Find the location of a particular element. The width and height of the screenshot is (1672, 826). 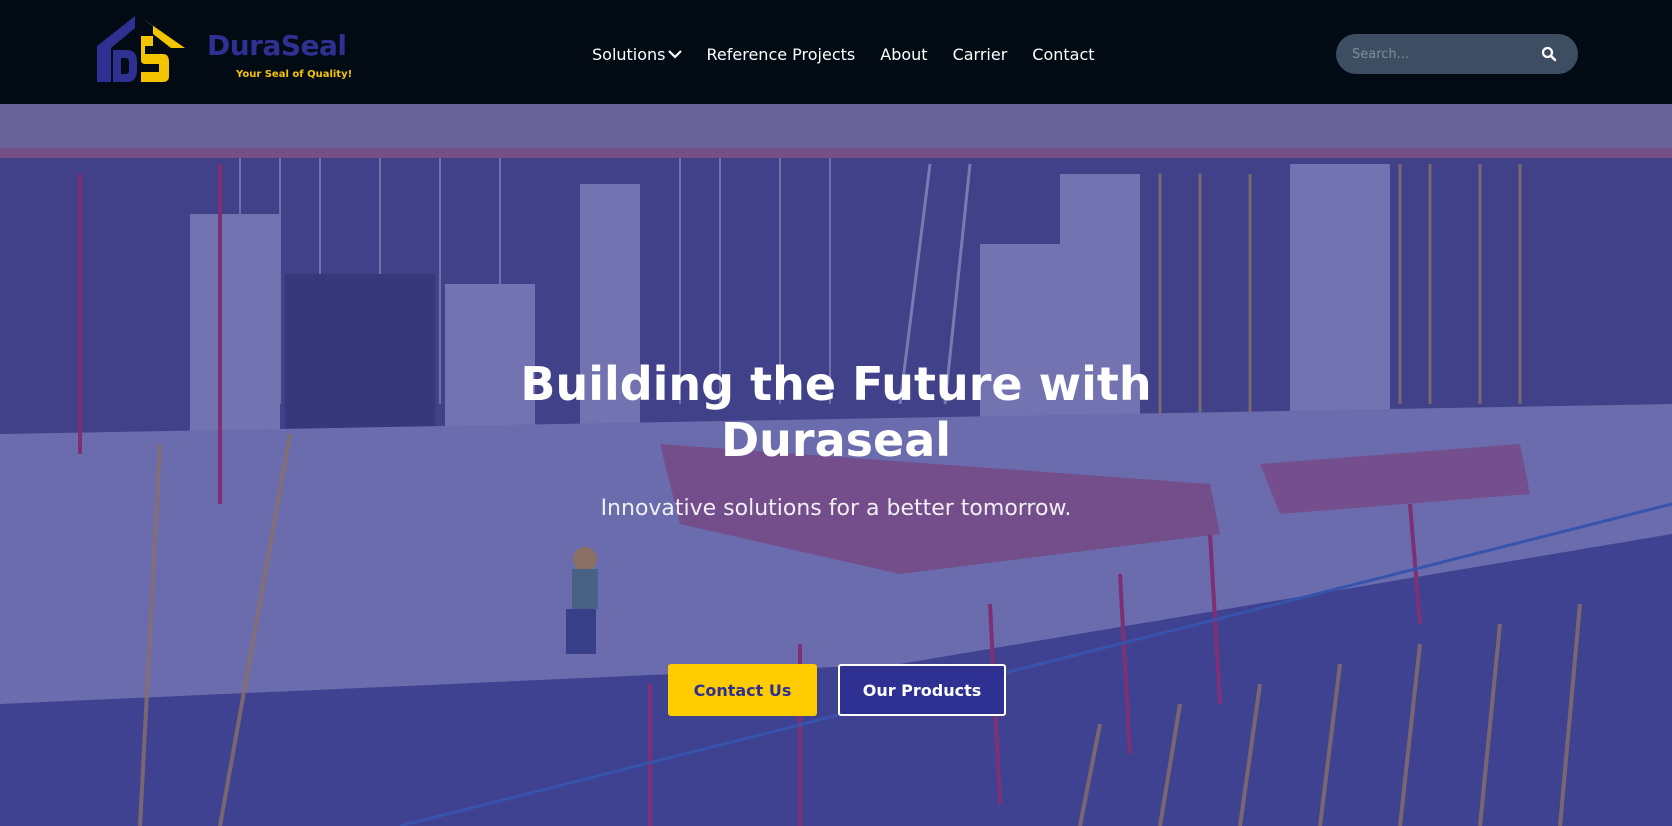

nav-item-carrier: Carrier is located at coordinates (980, 54).